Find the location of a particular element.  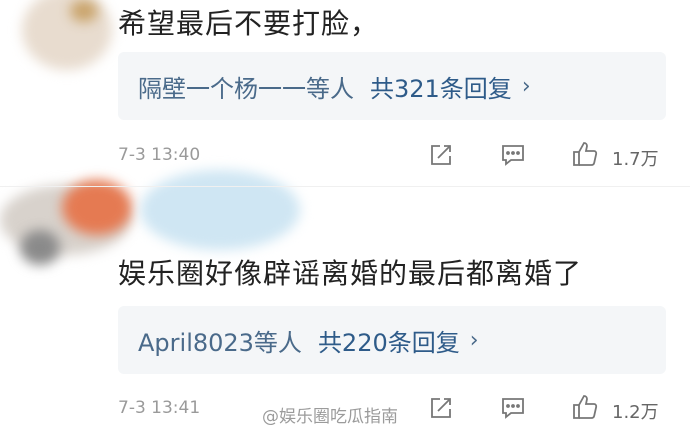

timestamp-2: 7-3 13:41 is located at coordinates (159, 408).